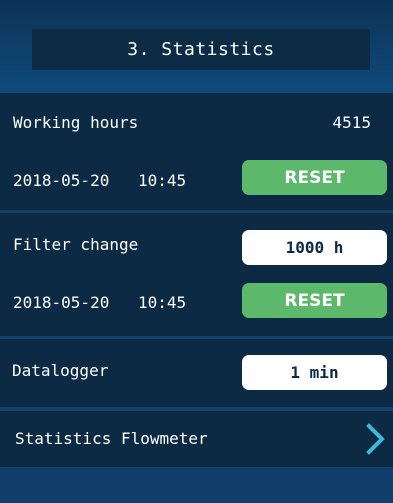  I want to click on statistics-flowmeter-link: Statistics Flowmeter, so click(196, 439).